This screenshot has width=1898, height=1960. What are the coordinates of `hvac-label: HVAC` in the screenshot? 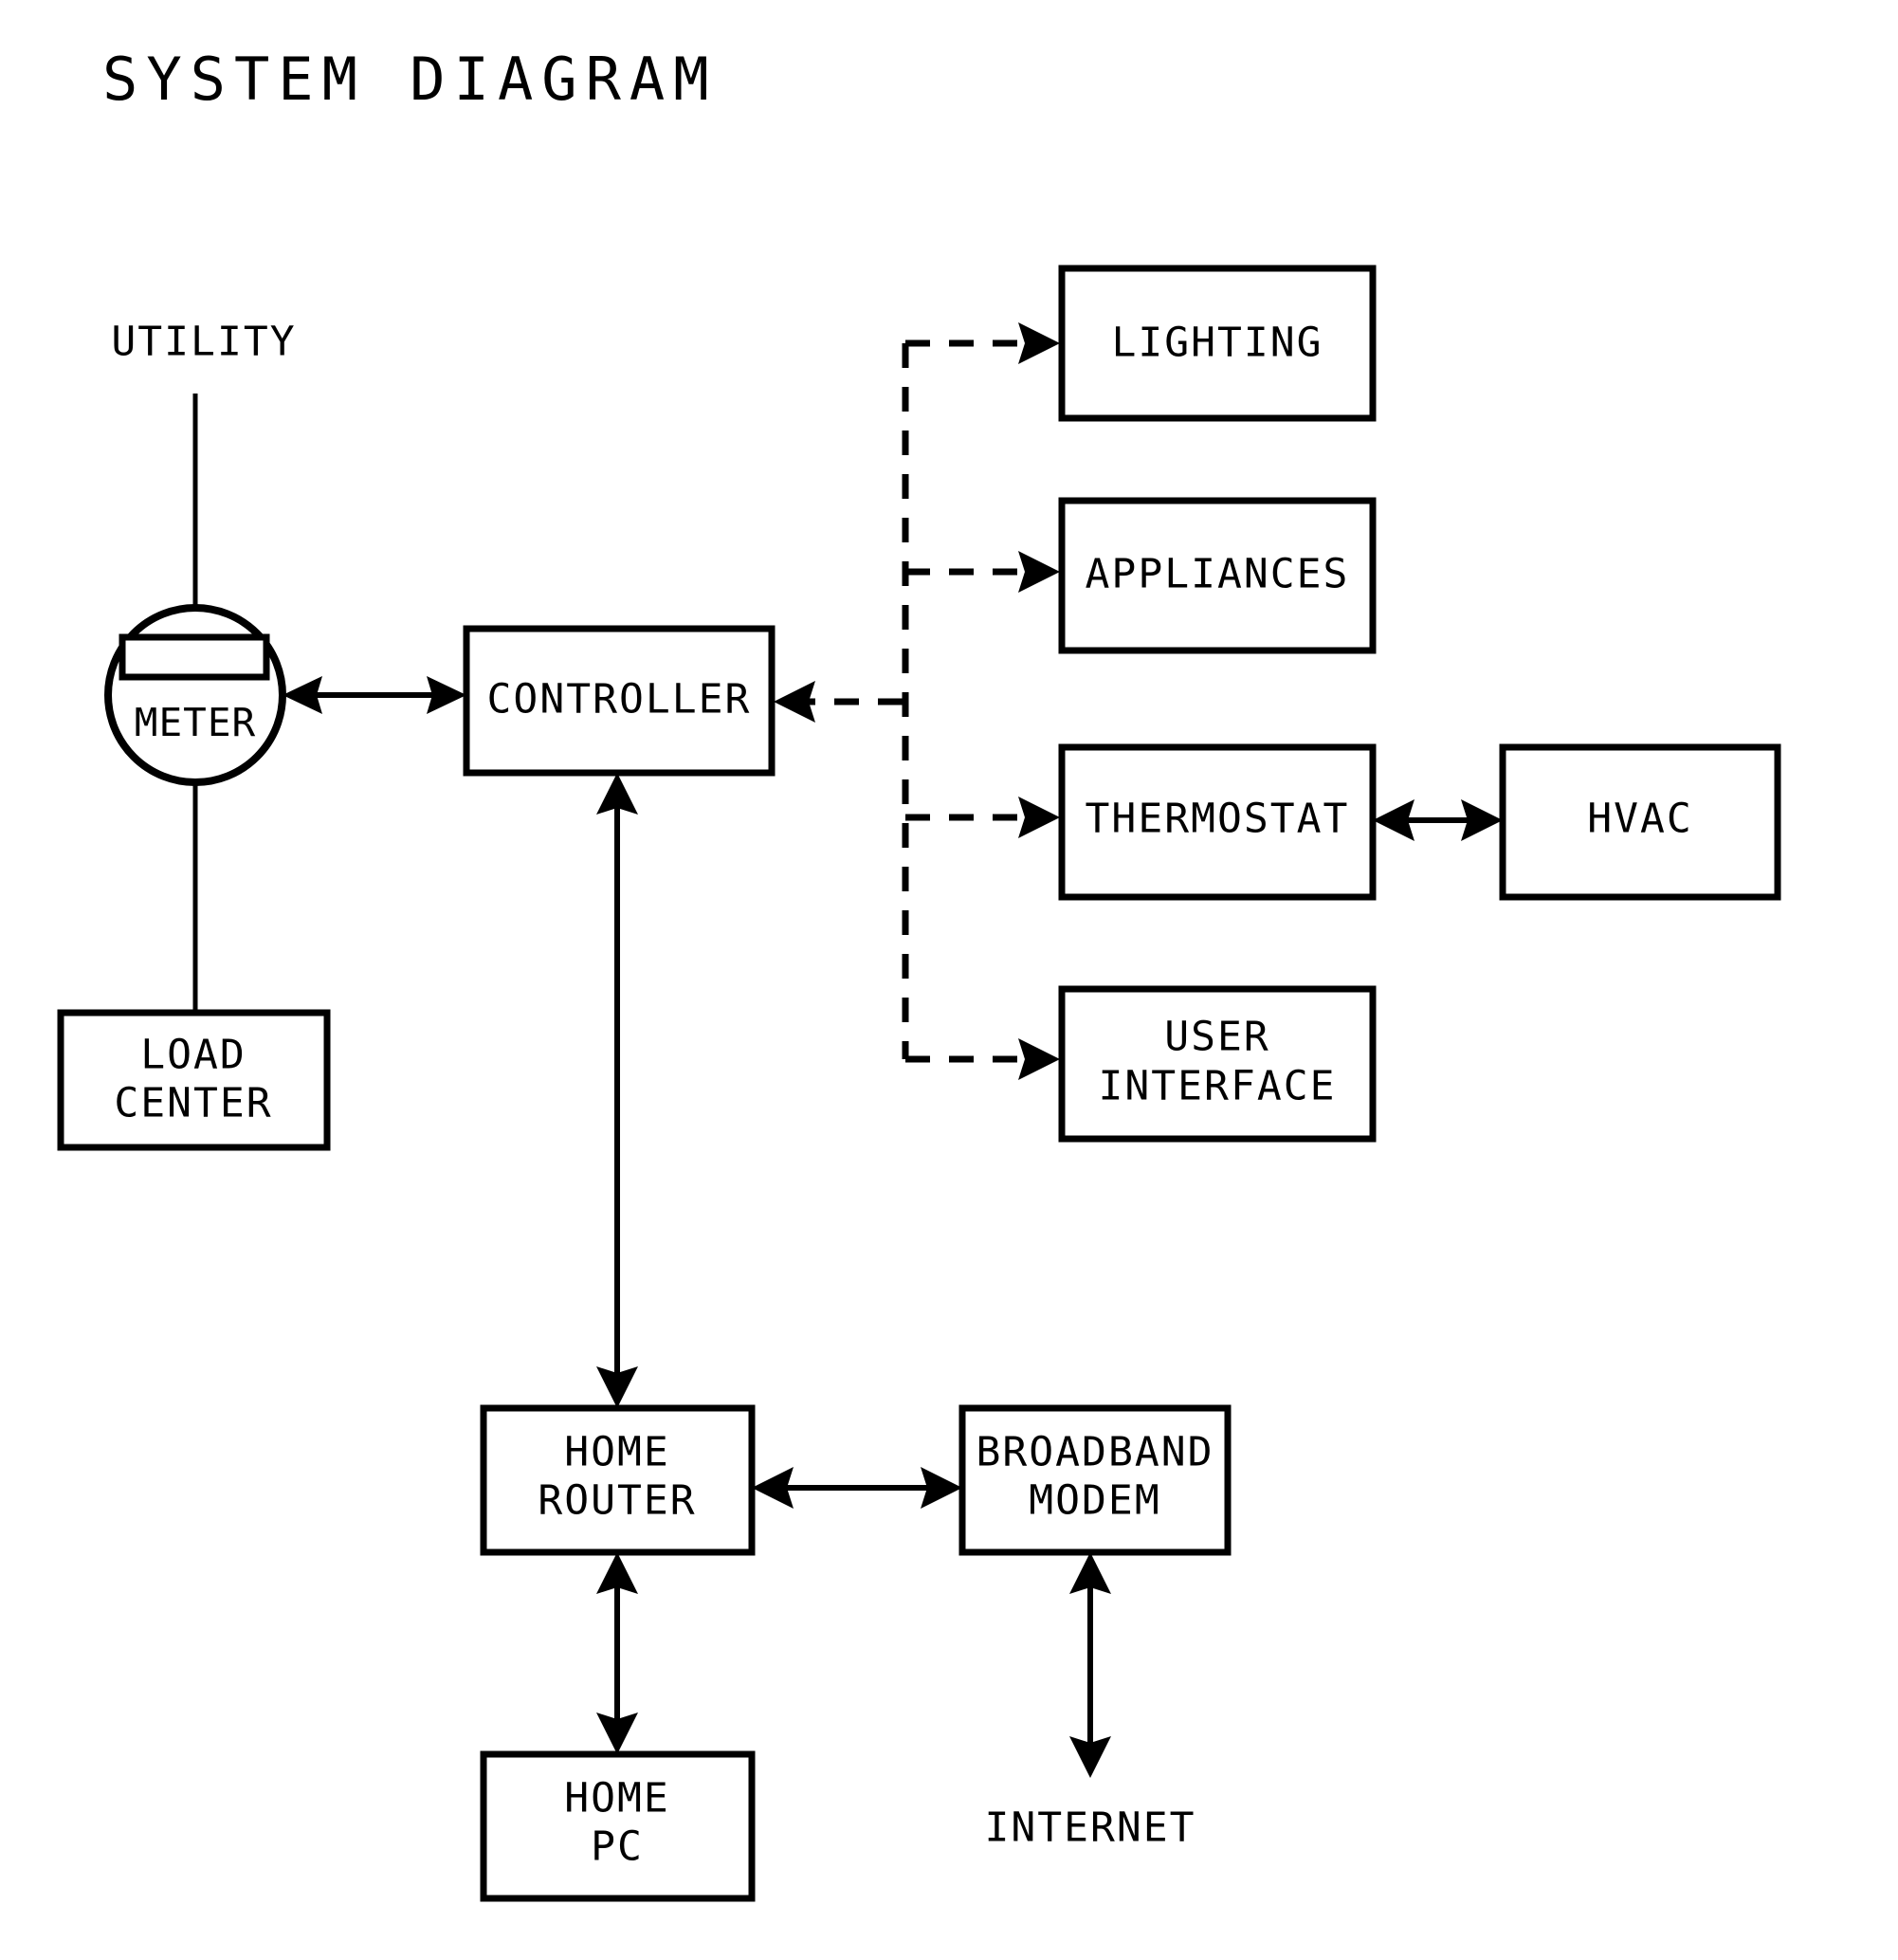 It's located at (1640, 819).